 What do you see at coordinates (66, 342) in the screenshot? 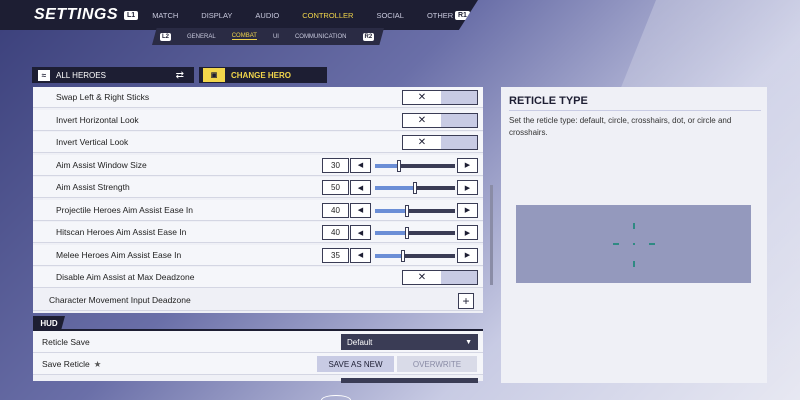
I see `reticle-save-label: Reticle Save` at bounding box center [66, 342].